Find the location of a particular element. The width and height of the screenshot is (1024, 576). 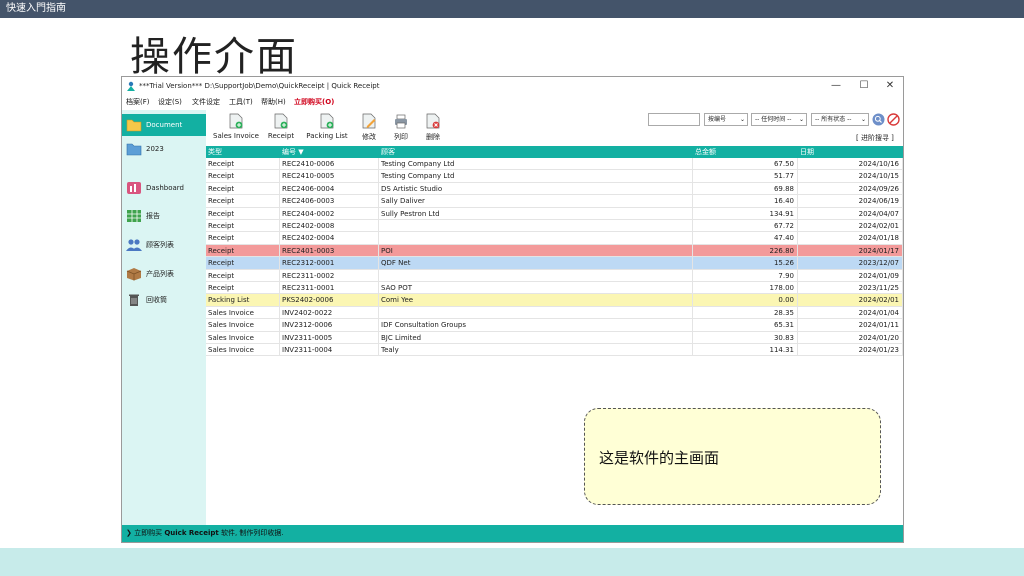

sidebar-item-customers: 顾客列表 is located at coordinates (164, 245).